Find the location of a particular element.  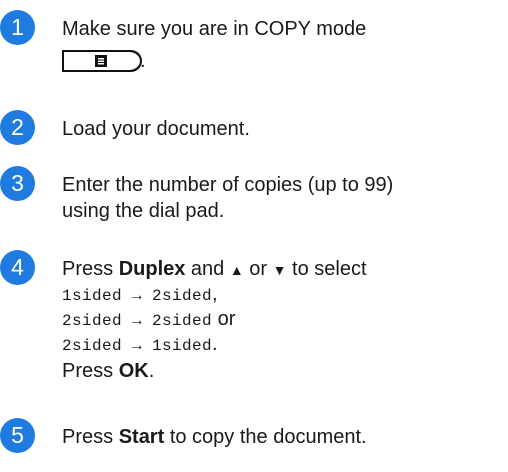

start-key-label: Start is located at coordinates (141, 437).